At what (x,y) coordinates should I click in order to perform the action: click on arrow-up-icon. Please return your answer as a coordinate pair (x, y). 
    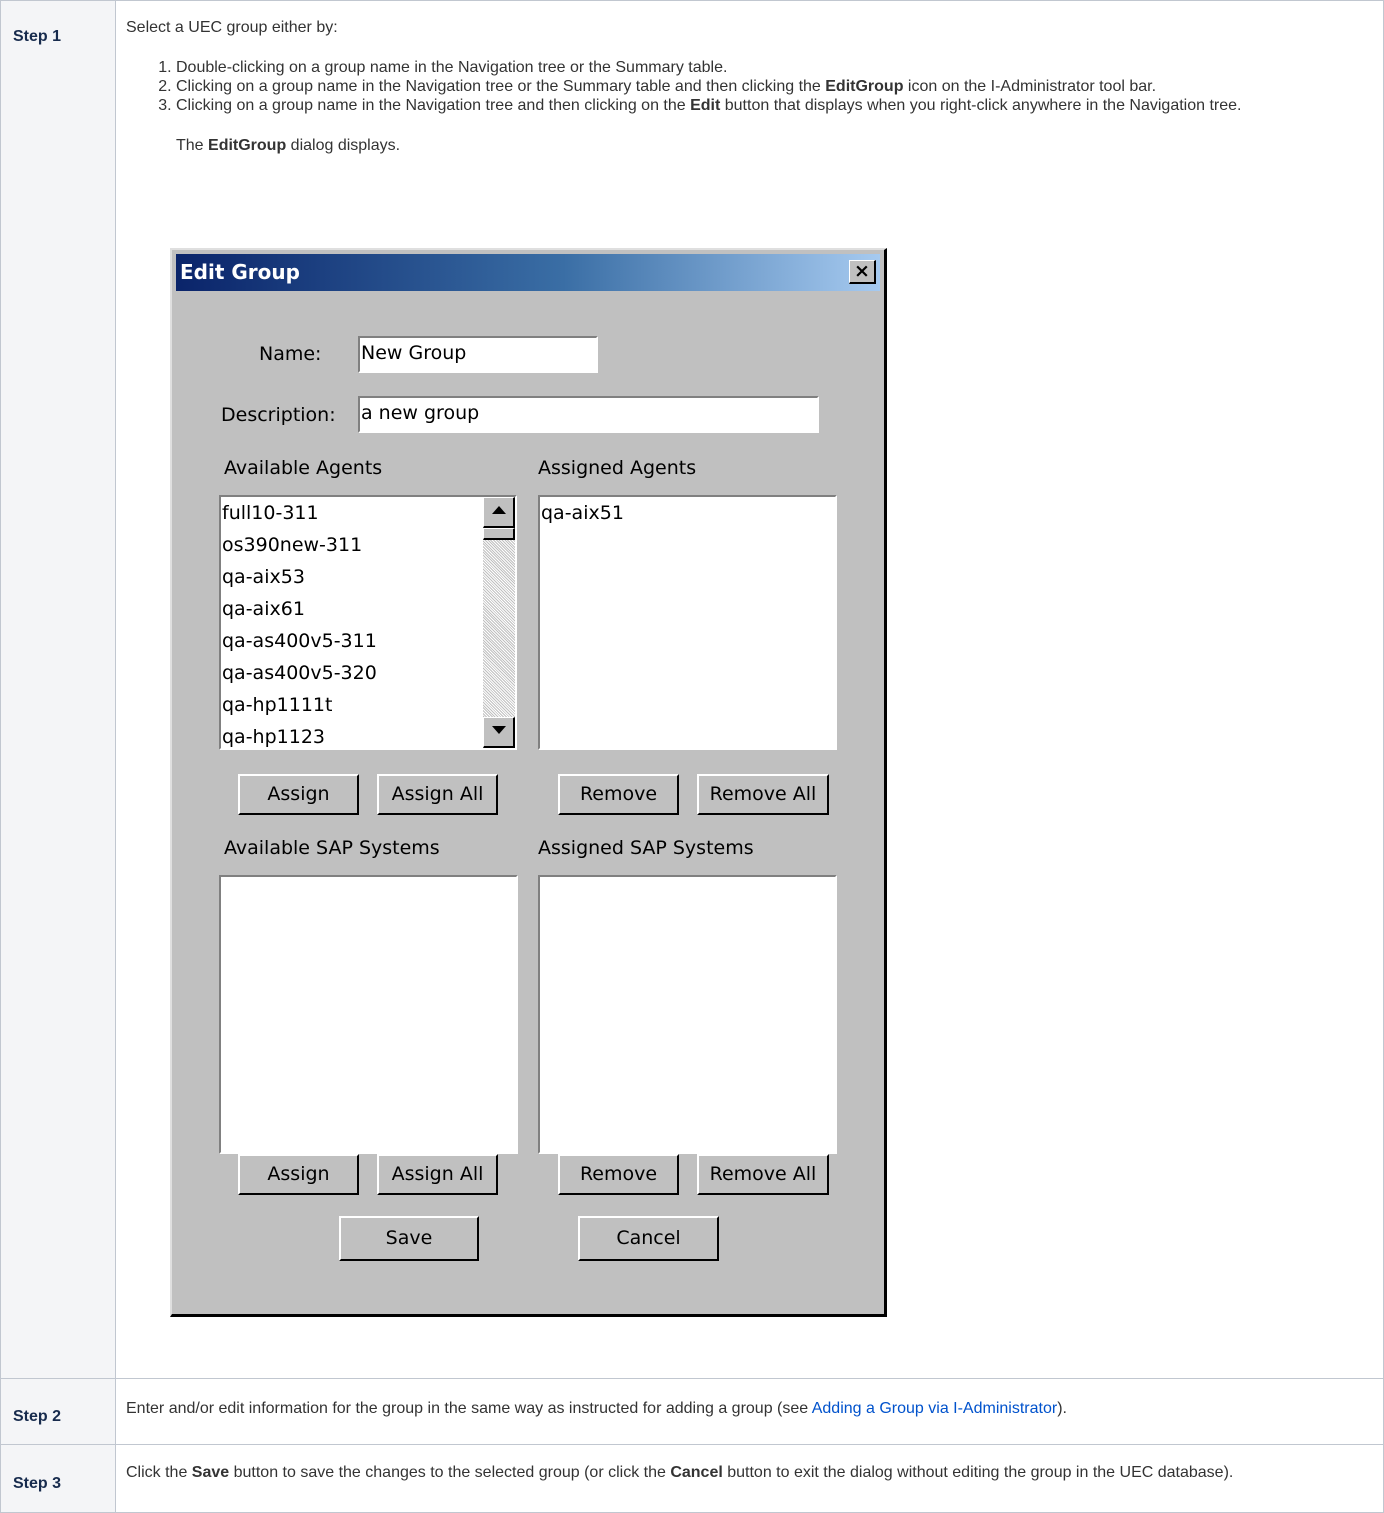
    Looking at the image, I should click on (499, 510).